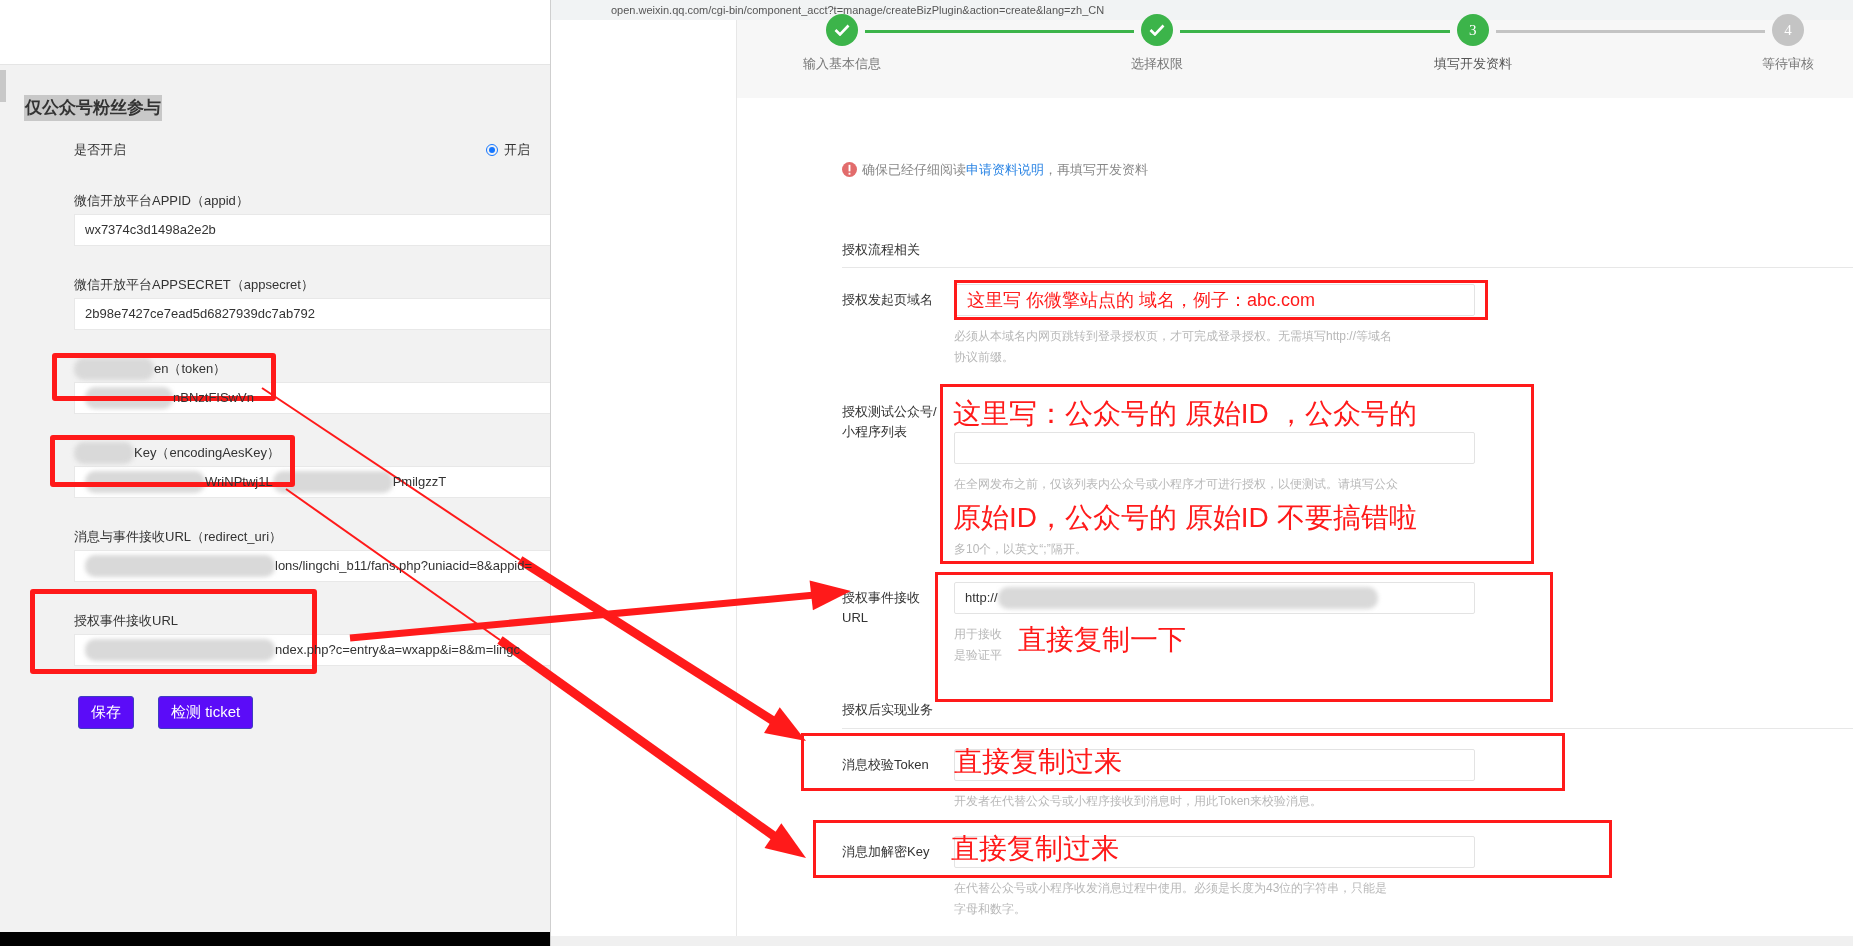 This screenshot has width=1853, height=946. Describe the element at coordinates (890, 422) in the screenshot. I see `field-label: 授权测试公众号/小程序列表` at that location.